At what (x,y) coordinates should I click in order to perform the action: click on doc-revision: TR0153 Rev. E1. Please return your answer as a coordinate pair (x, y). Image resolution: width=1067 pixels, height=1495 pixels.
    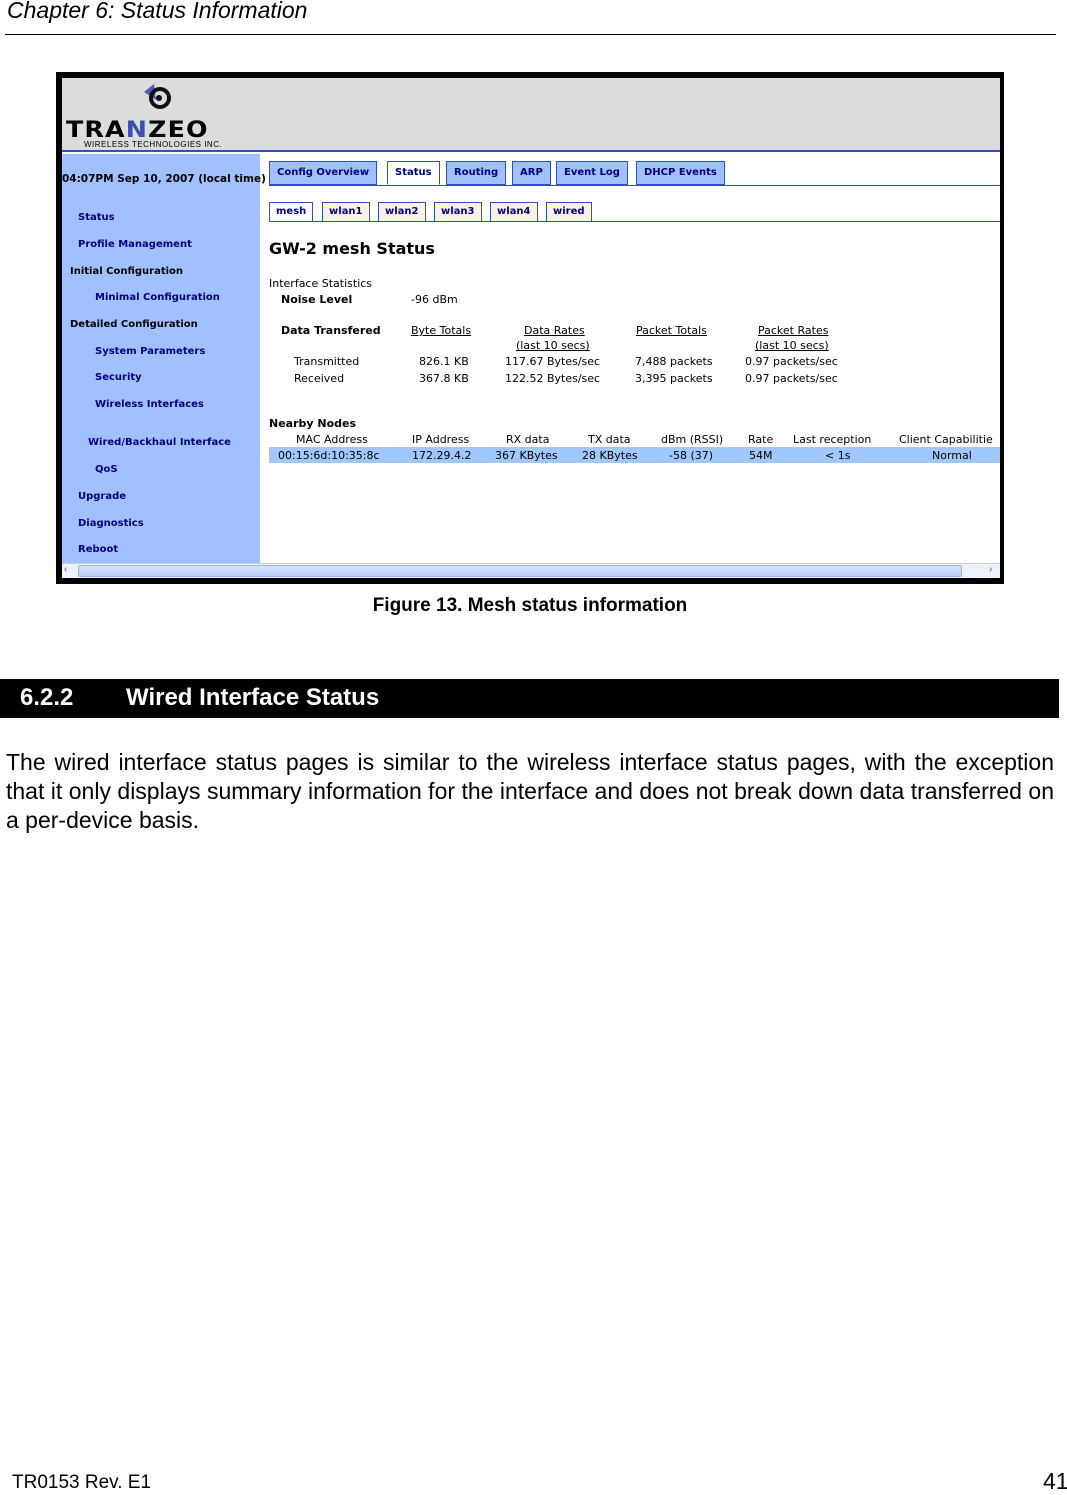
    Looking at the image, I should click on (82, 1482).